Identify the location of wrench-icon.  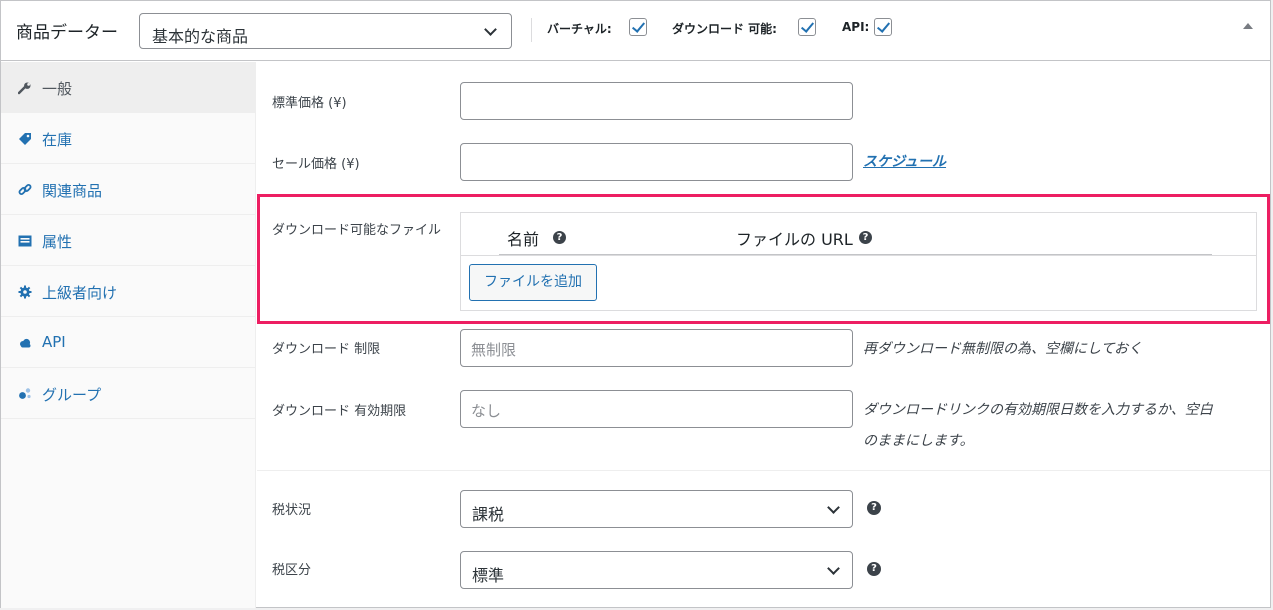
(24, 88).